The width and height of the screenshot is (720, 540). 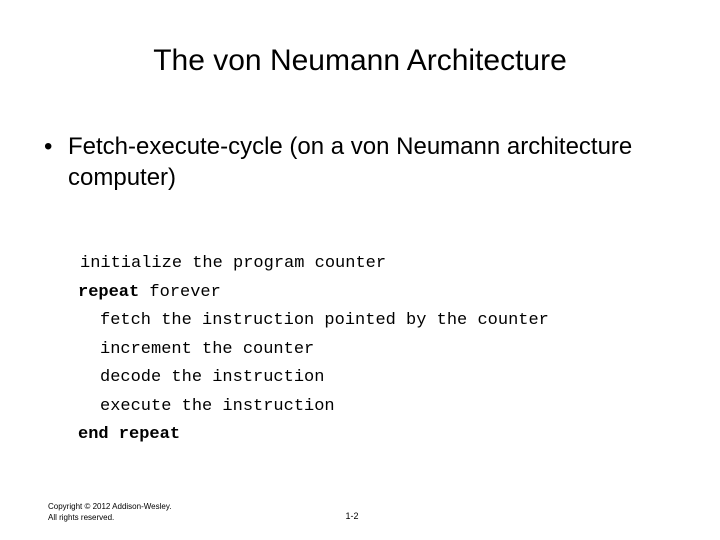 I want to click on copyright-line-1: Copyright © 2012 Addison-Wesley., so click(x=110, y=506).